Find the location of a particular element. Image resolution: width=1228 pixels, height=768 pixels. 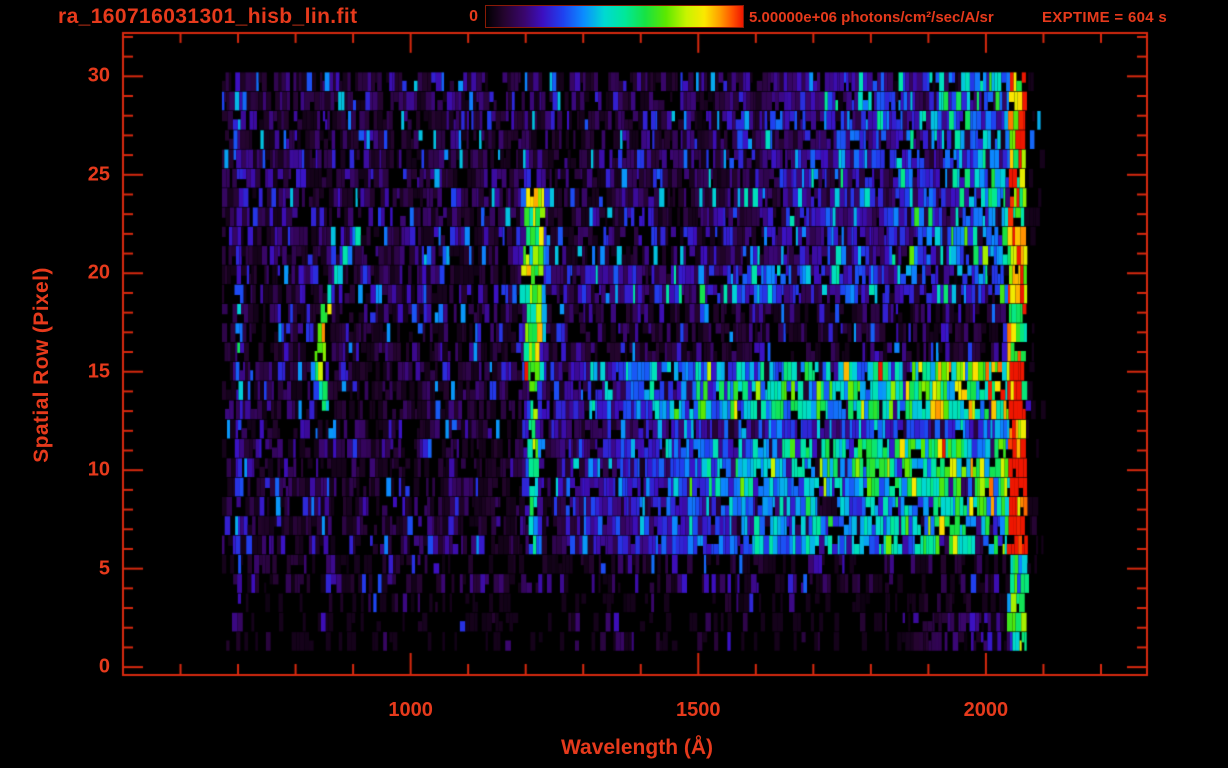

y-tick-label: 15 is located at coordinates (98, 371).